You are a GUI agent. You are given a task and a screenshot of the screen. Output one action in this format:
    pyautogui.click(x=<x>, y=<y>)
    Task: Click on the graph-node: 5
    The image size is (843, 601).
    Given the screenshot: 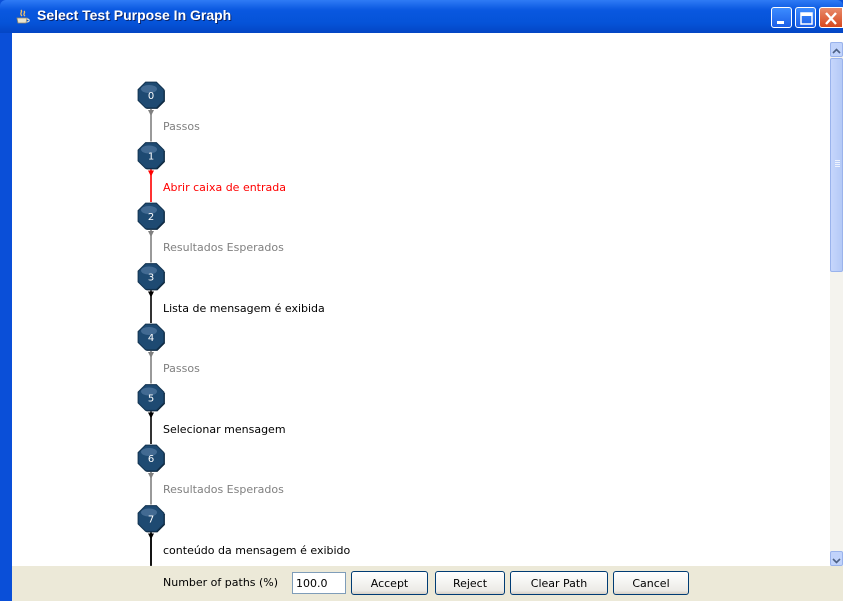 What is the action you would take?
    pyautogui.click(x=151, y=398)
    